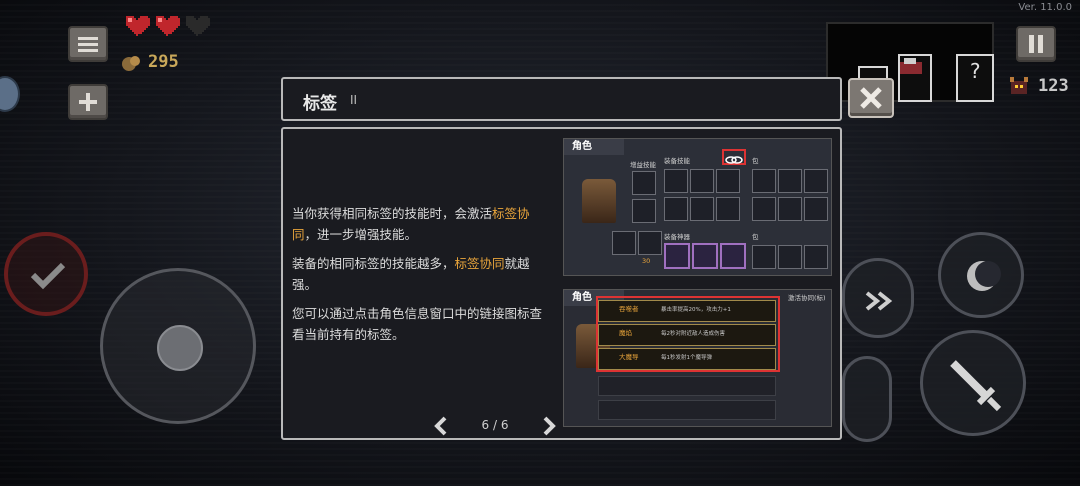 This screenshot has height=486, width=1080. Describe the element at coordinates (198, 26) in the screenshot. I see `heart-empty-icon` at that location.